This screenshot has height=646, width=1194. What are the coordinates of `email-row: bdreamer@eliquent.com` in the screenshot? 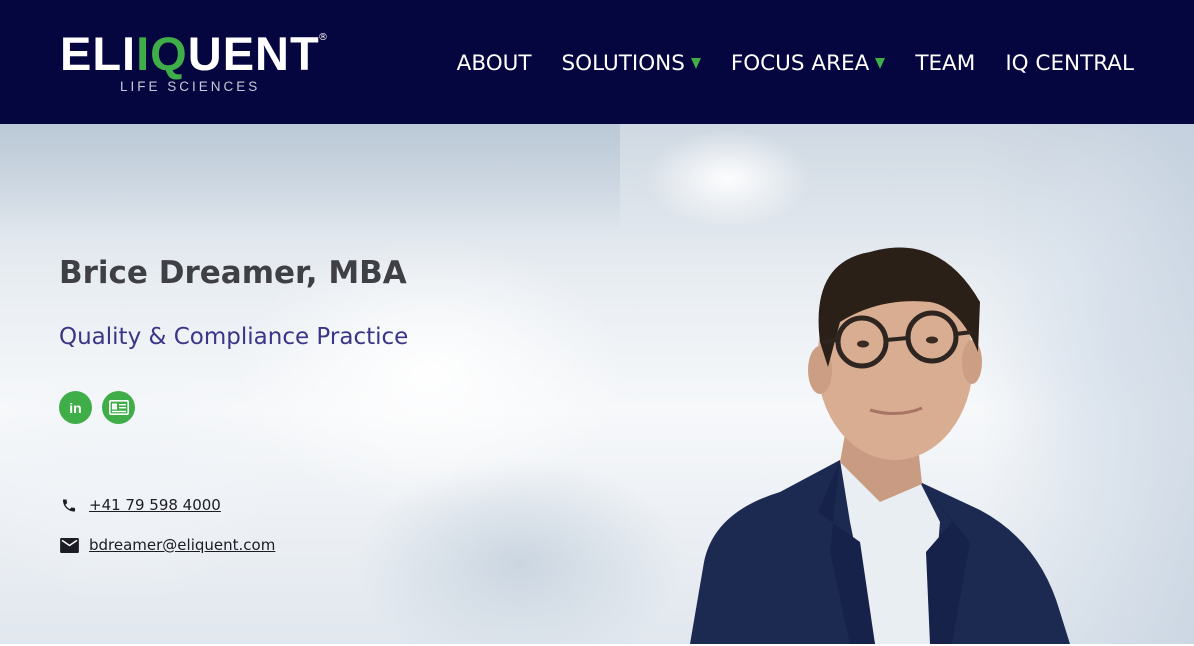 It's located at (167, 545).